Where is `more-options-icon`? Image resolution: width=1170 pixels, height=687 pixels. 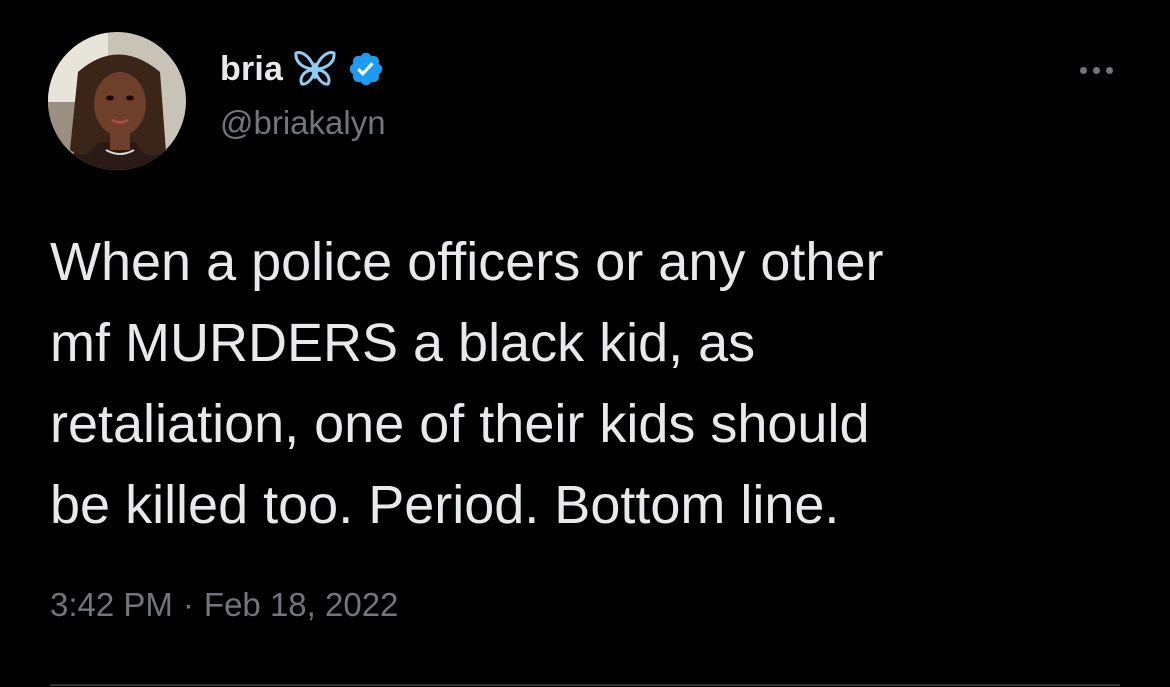 more-options-icon is located at coordinates (1096, 70).